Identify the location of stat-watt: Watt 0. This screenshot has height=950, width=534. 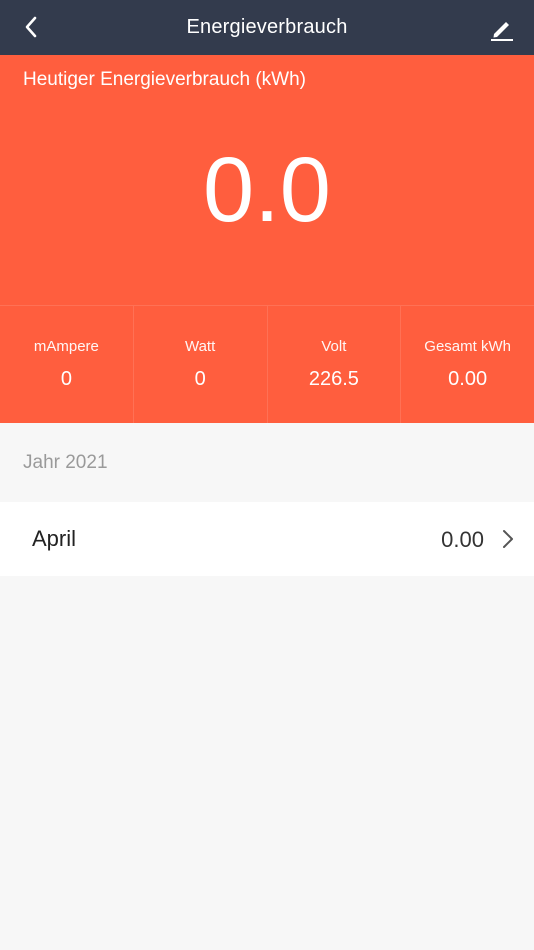
(201, 364).